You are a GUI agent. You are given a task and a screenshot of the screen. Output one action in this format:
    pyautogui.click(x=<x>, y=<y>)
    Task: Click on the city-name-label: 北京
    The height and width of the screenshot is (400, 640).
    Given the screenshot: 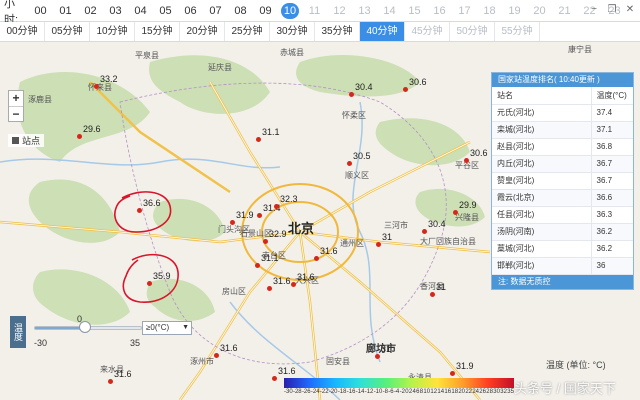 What is the action you would take?
    pyautogui.click(x=301, y=228)
    